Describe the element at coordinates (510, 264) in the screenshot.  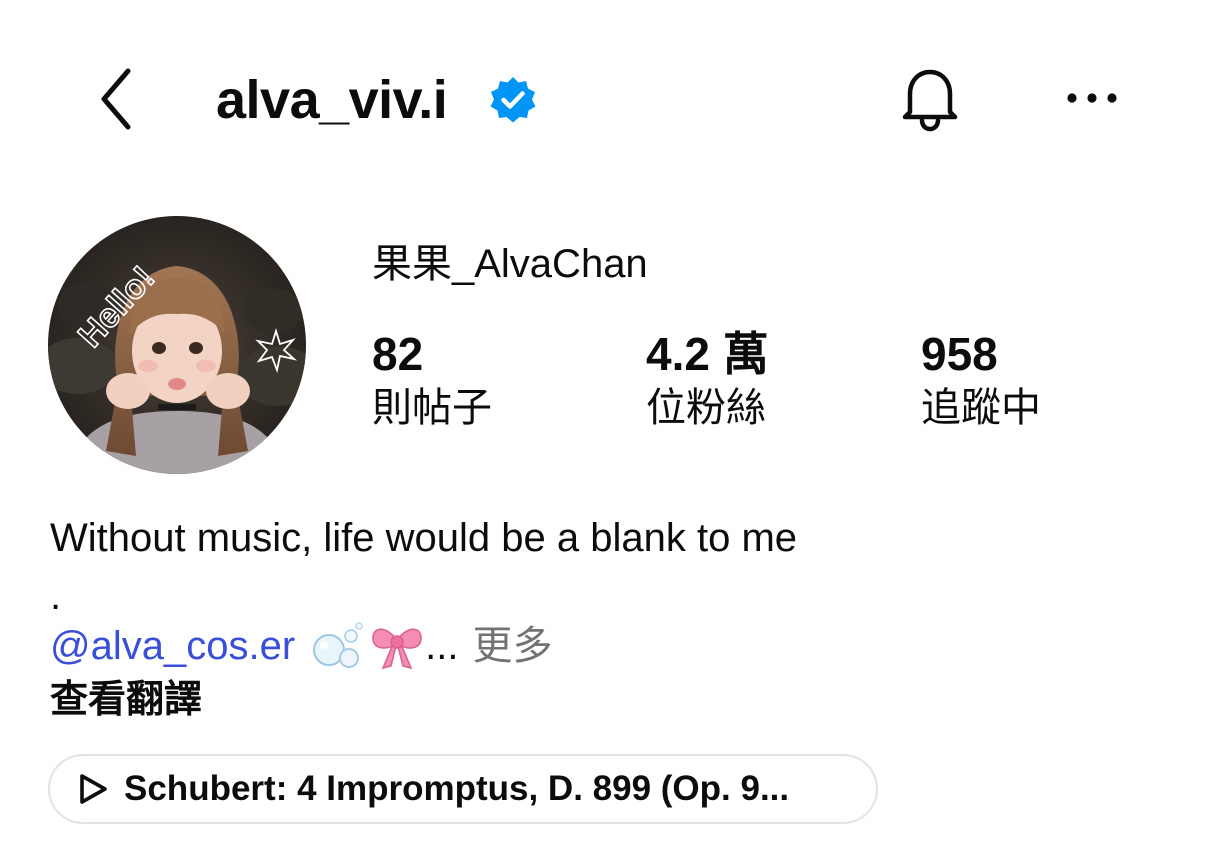
I see `display-name: 果果_AlvaChan` at that location.